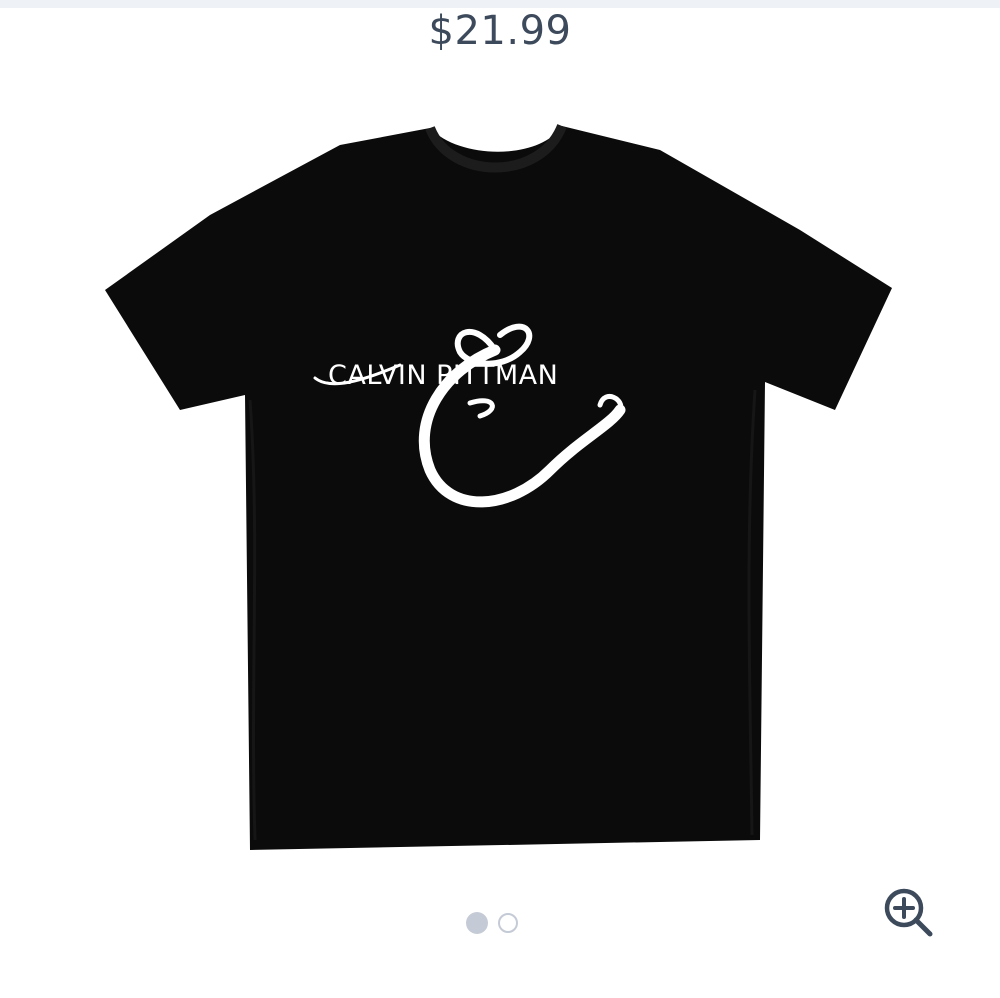 The image size is (1000, 998). I want to click on zoom-in-button, so click(908, 912).